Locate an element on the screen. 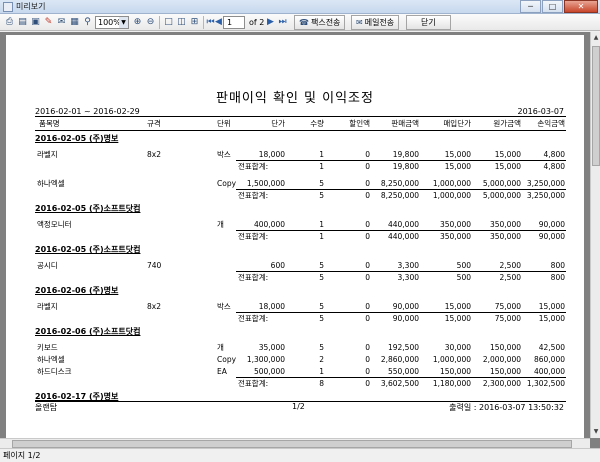  minimize-button: ─ is located at coordinates (530, 6).